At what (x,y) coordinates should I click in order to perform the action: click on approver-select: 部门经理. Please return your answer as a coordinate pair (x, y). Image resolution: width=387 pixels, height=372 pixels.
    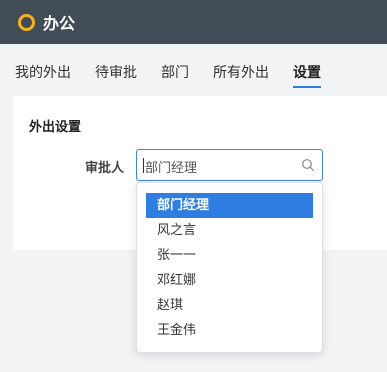
    Looking at the image, I should click on (229, 165).